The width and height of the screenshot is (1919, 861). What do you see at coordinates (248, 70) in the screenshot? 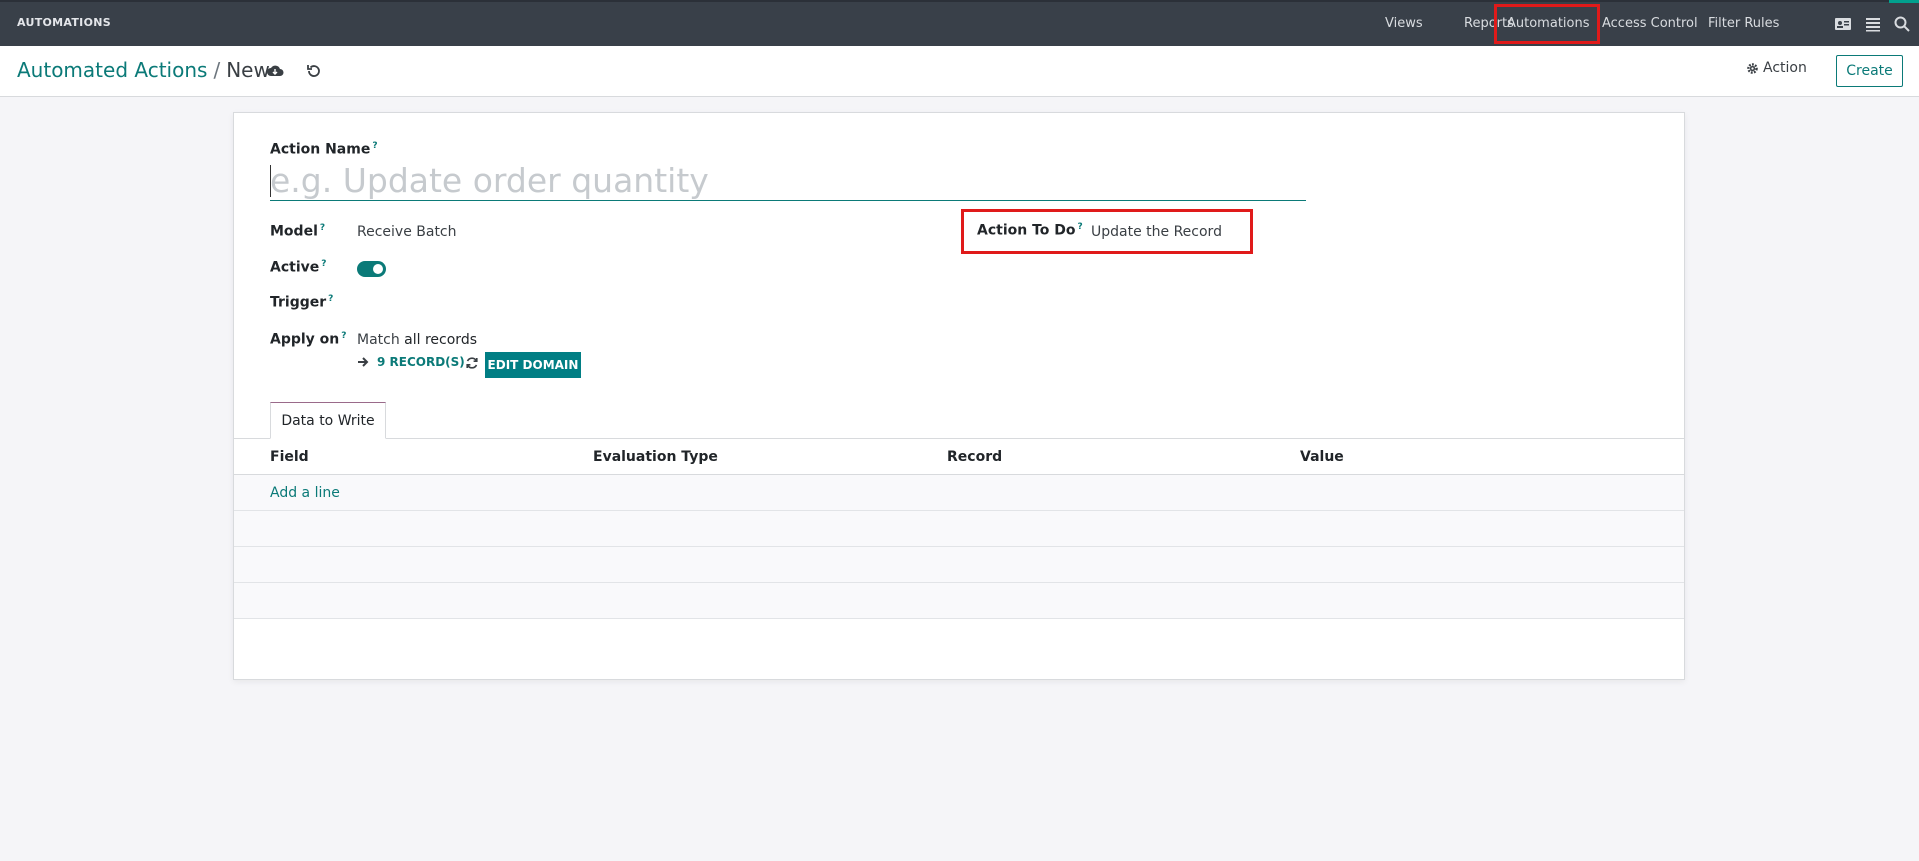
I see `breadcrumb-current: New` at bounding box center [248, 70].